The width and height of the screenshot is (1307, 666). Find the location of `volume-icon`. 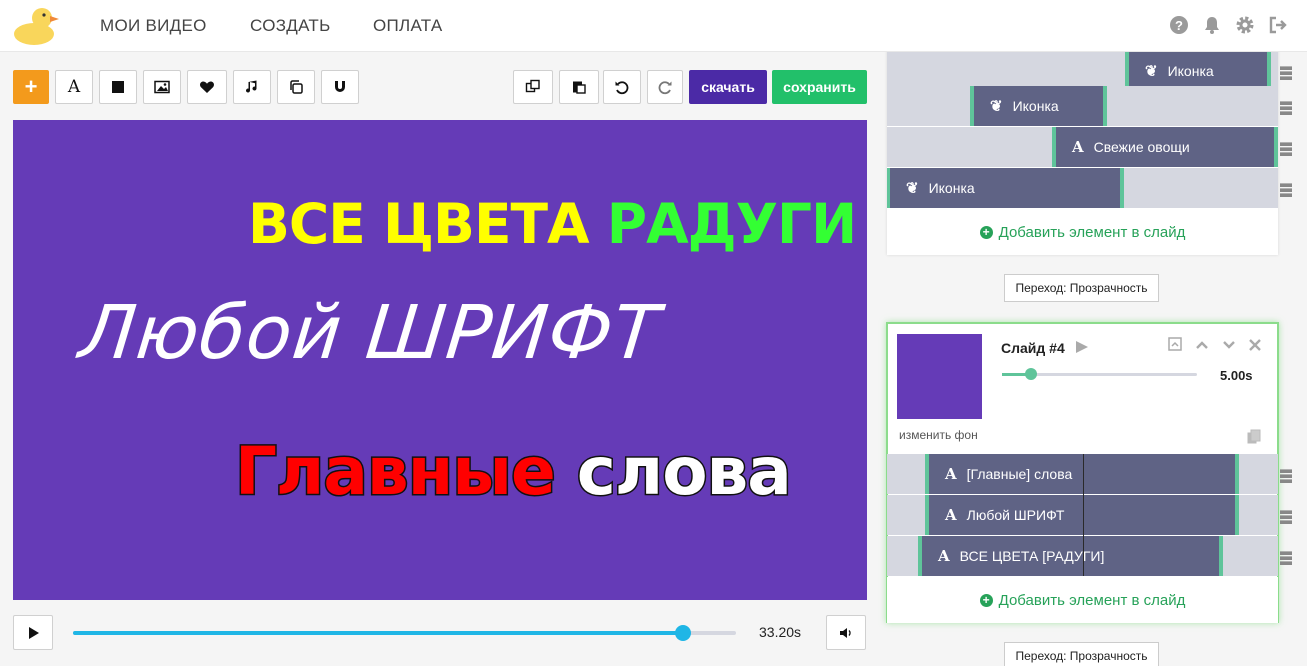

volume-icon is located at coordinates (845, 632).